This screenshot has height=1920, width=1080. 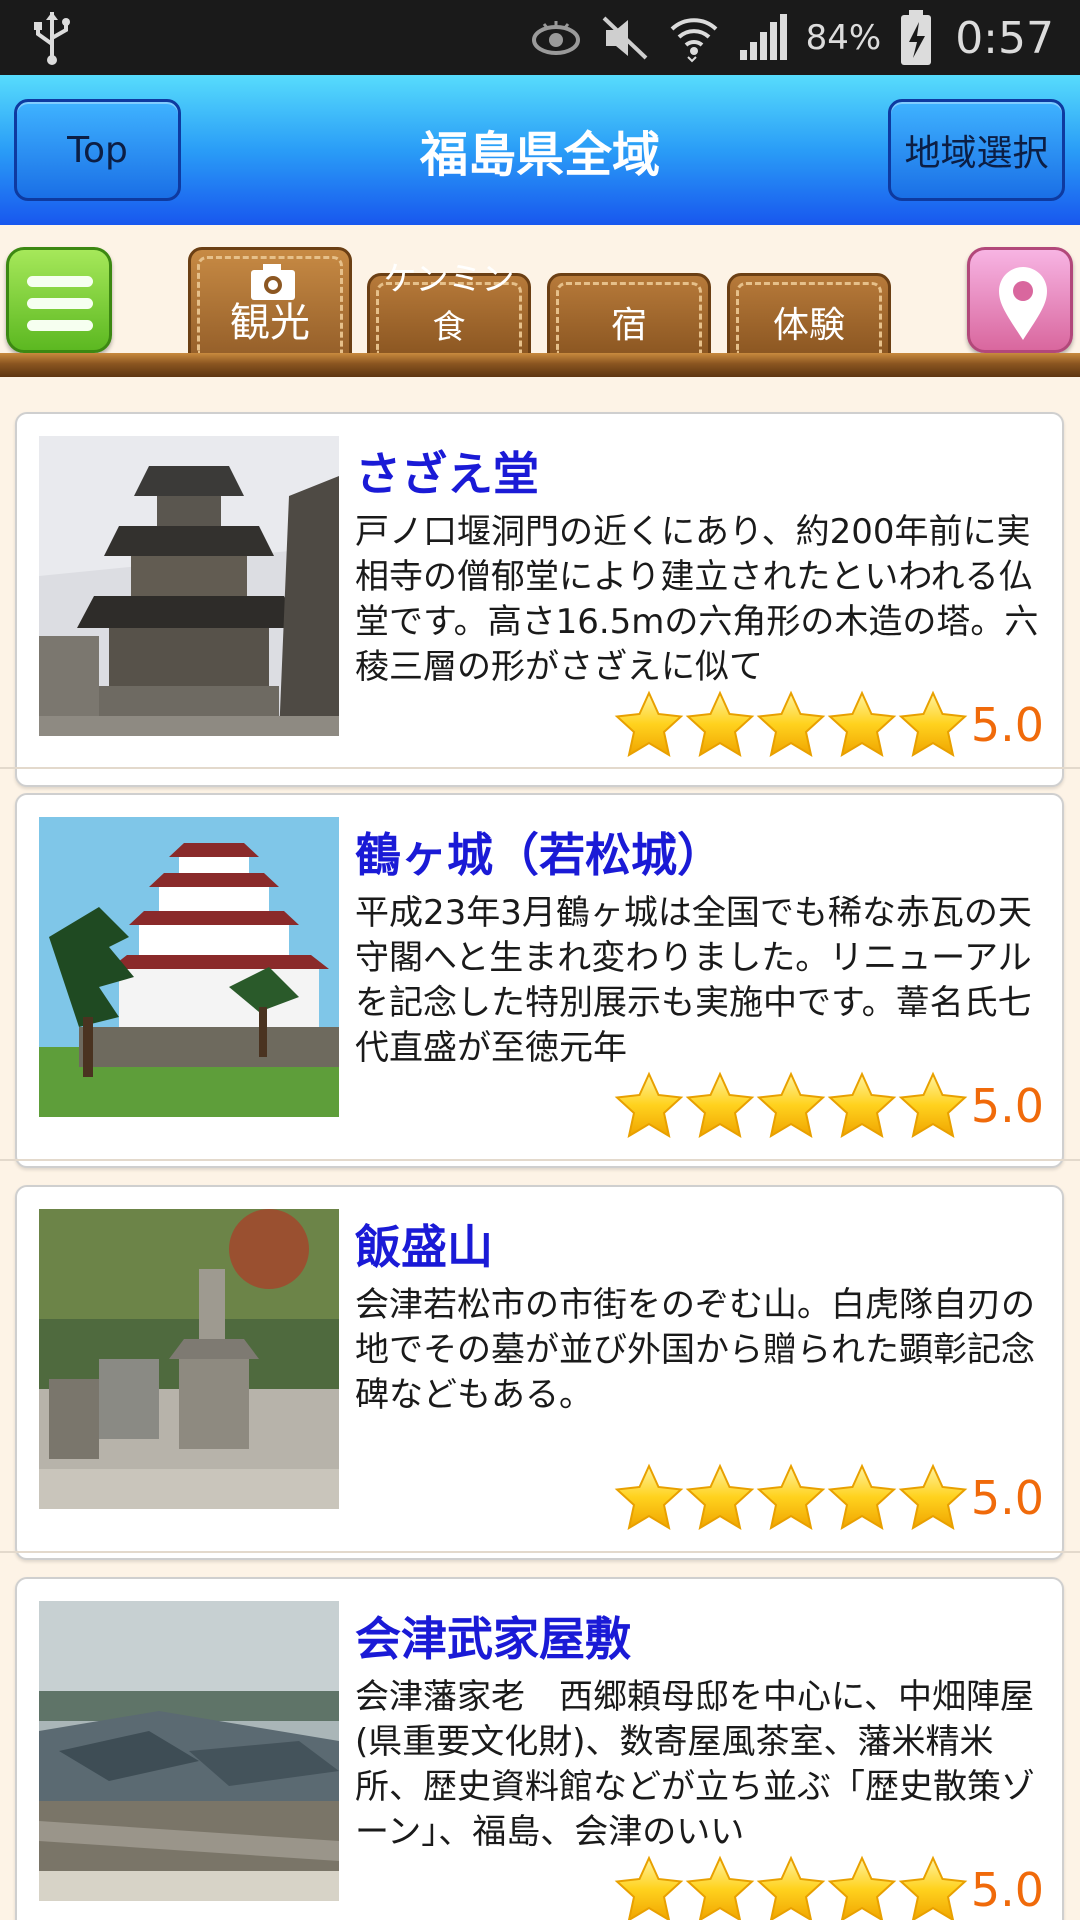 What do you see at coordinates (97, 150) in the screenshot?
I see `top-button: Top` at bounding box center [97, 150].